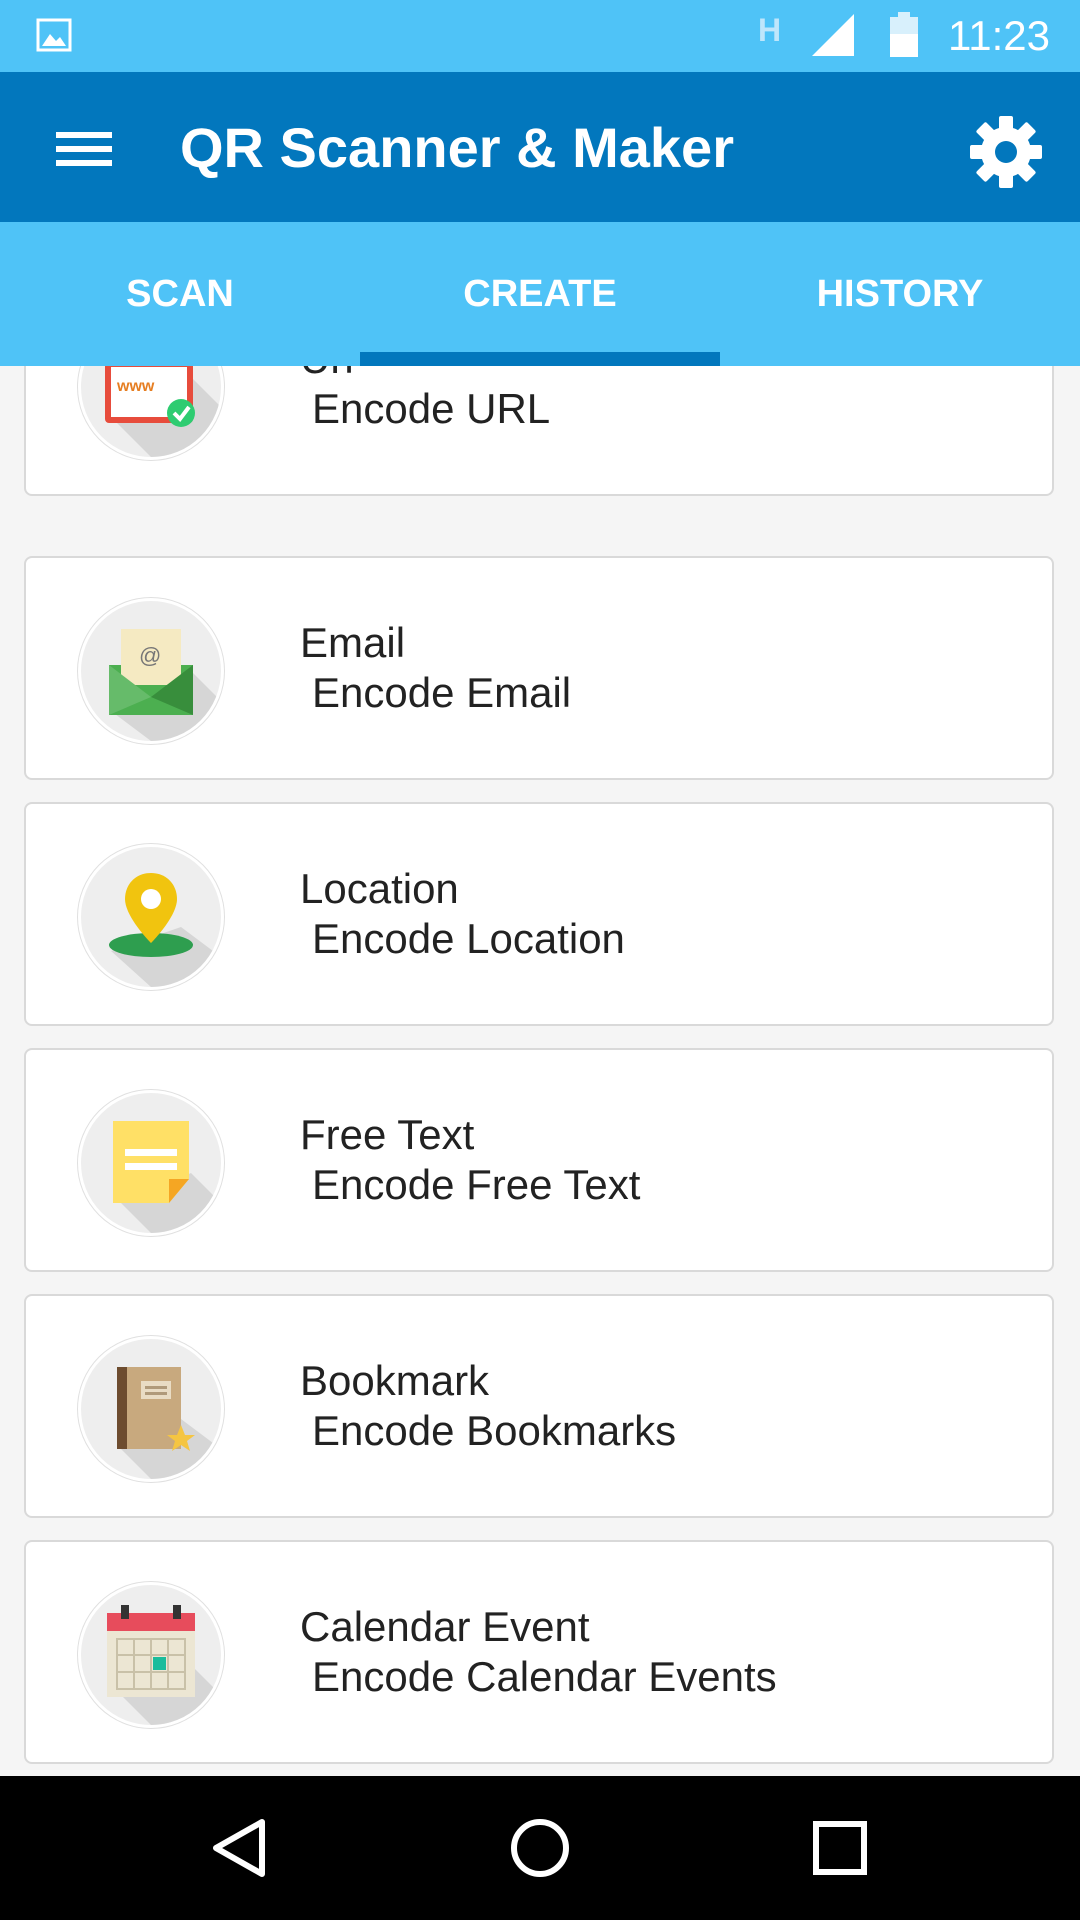 Image resolution: width=1080 pixels, height=1920 pixels. Describe the element at coordinates (431, 408) in the screenshot. I see `item-subtitle: Encode URL` at that location.